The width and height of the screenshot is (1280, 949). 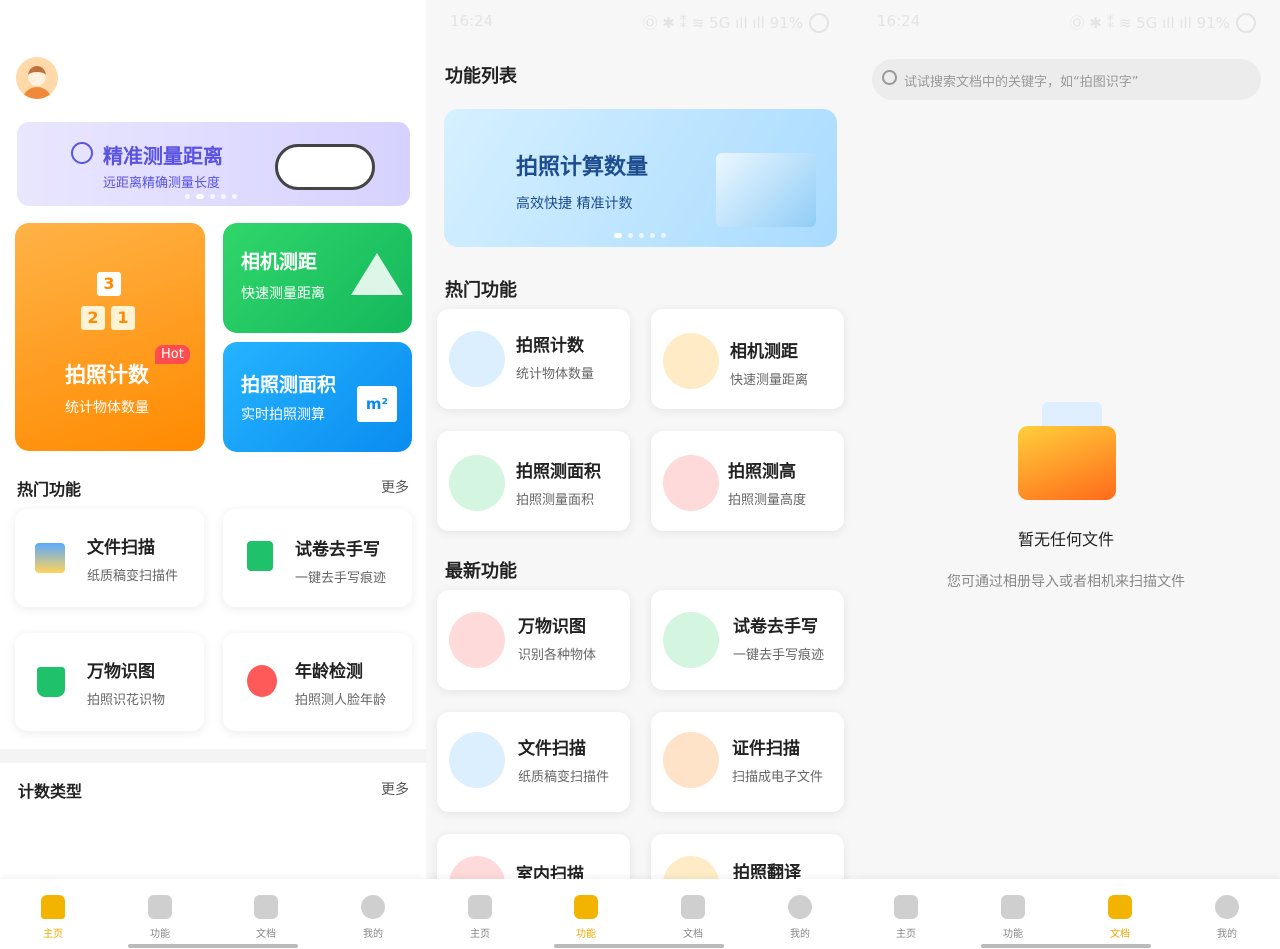 I want to click on page-title: 功能列表, so click(x=481, y=76).